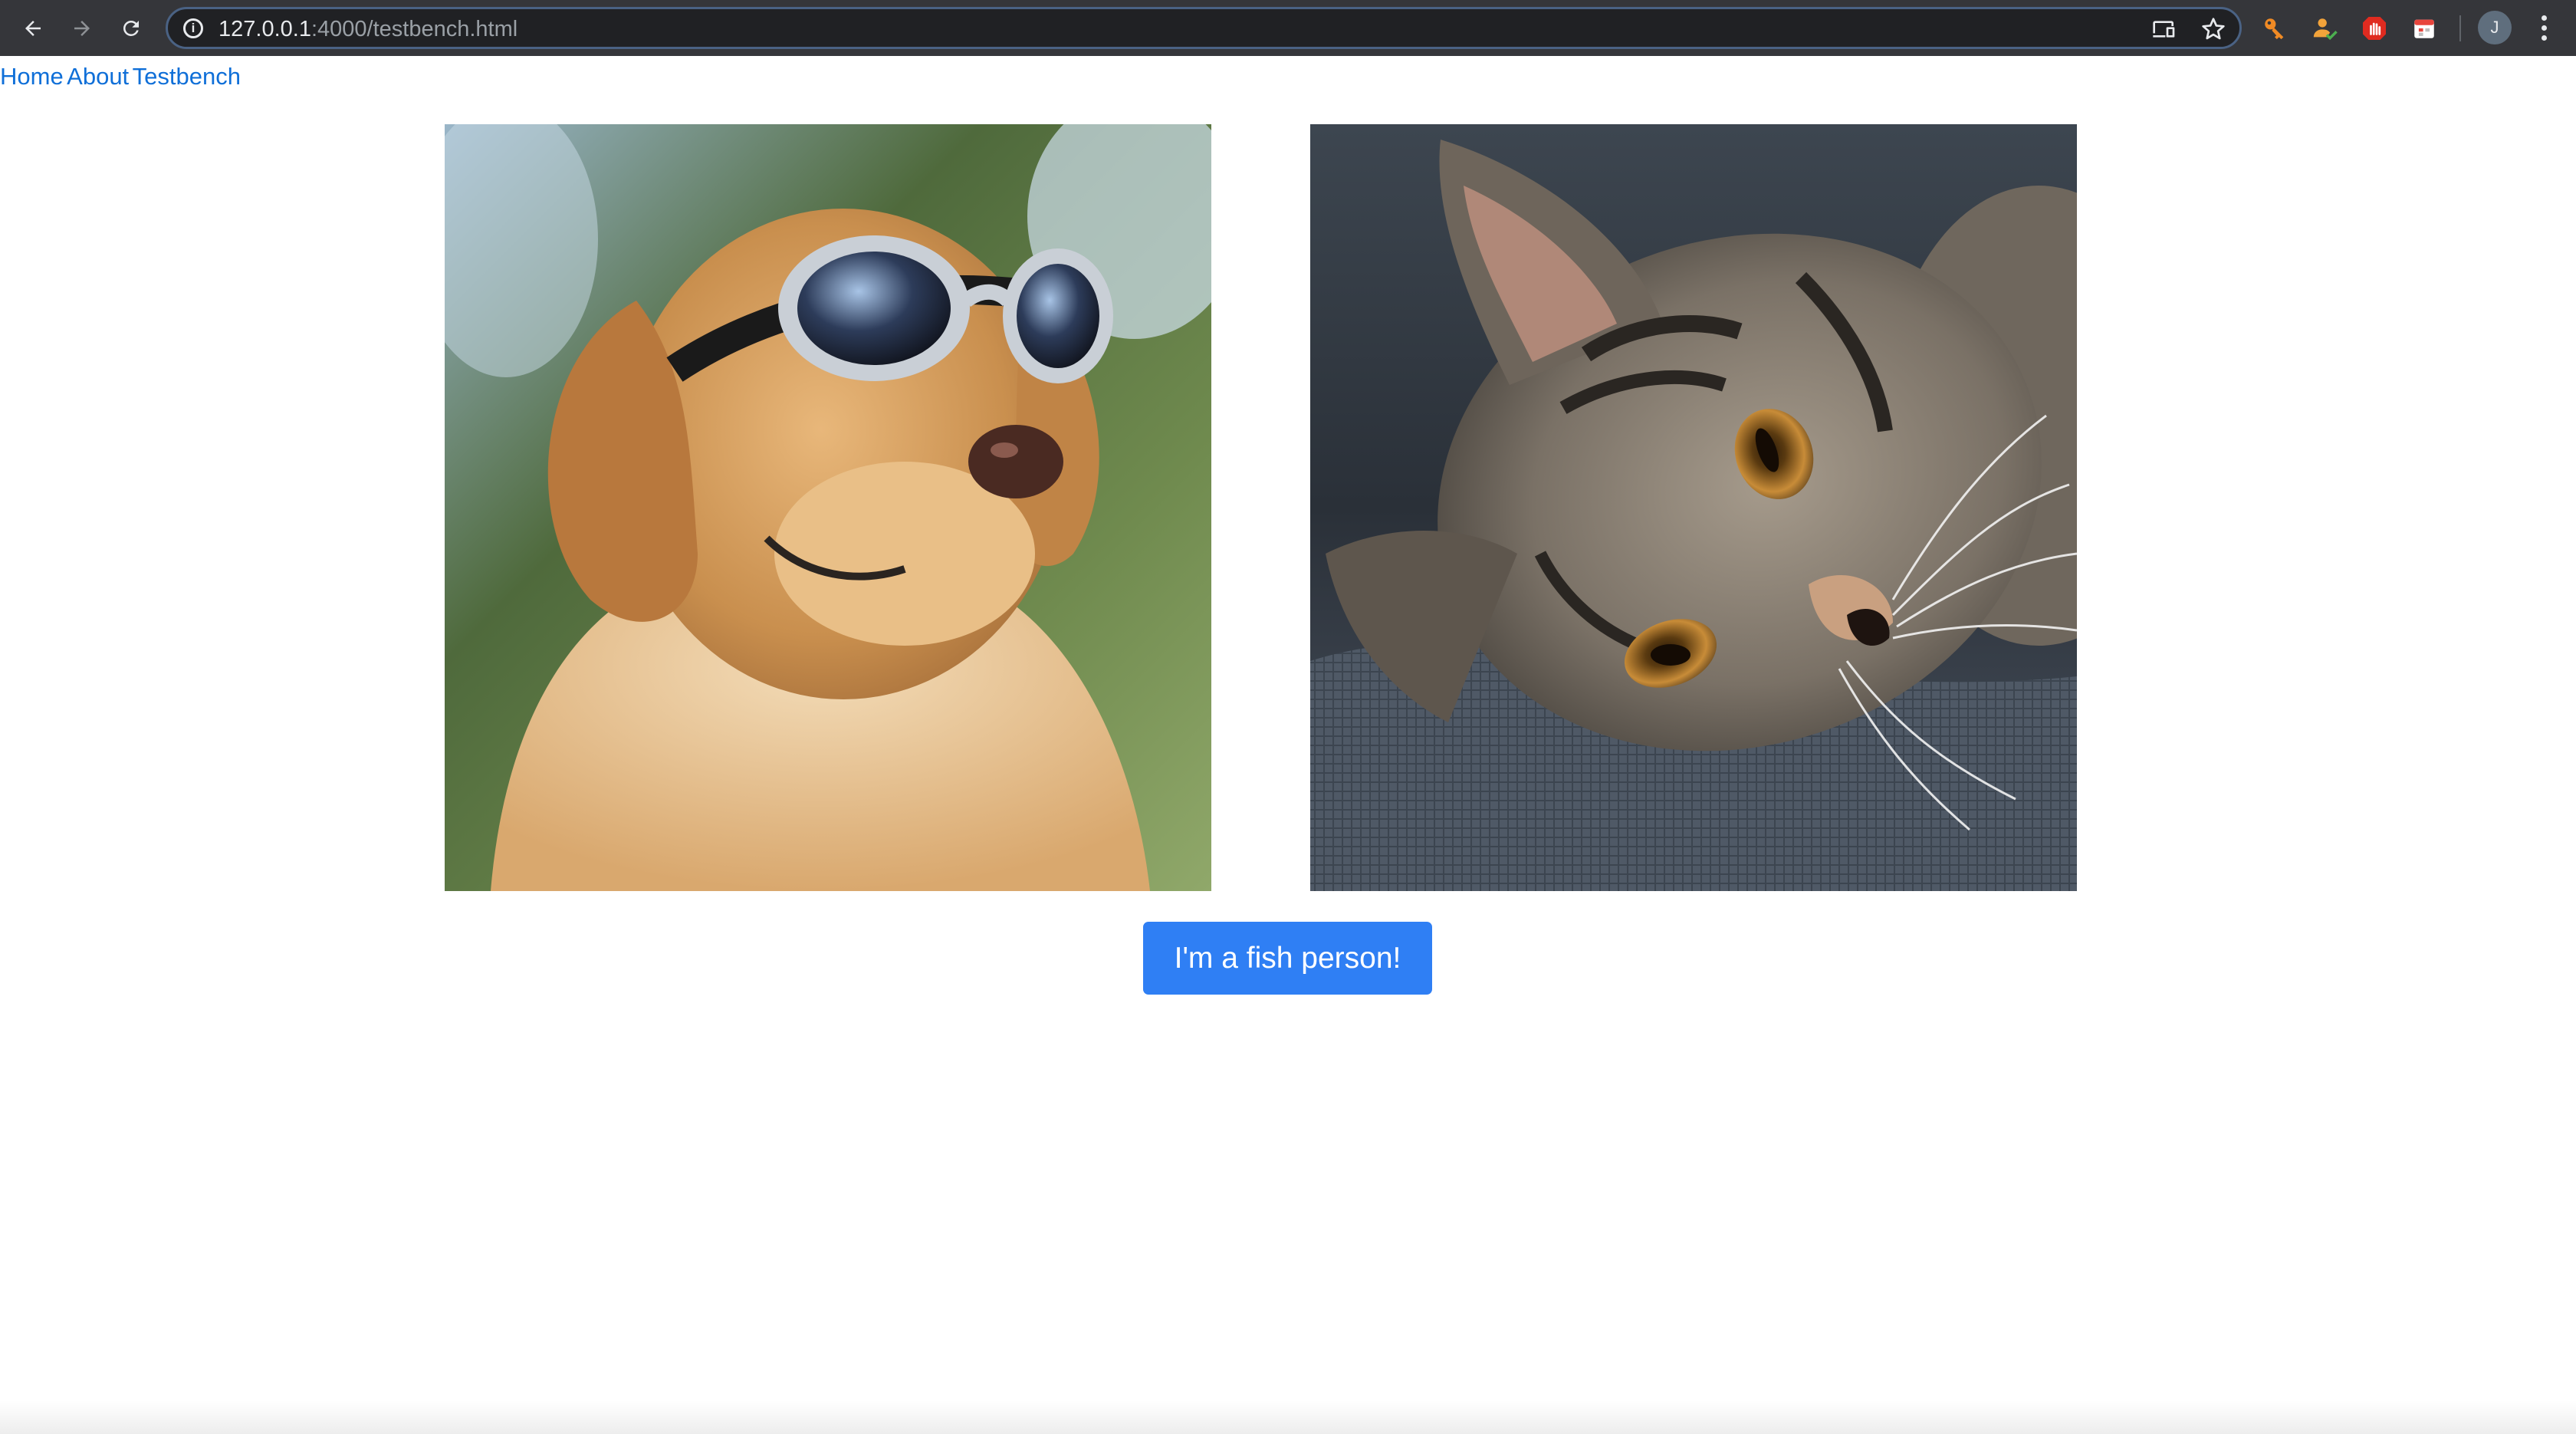  I want to click on nav-link-testbench: Testbench, so click(187, 76).